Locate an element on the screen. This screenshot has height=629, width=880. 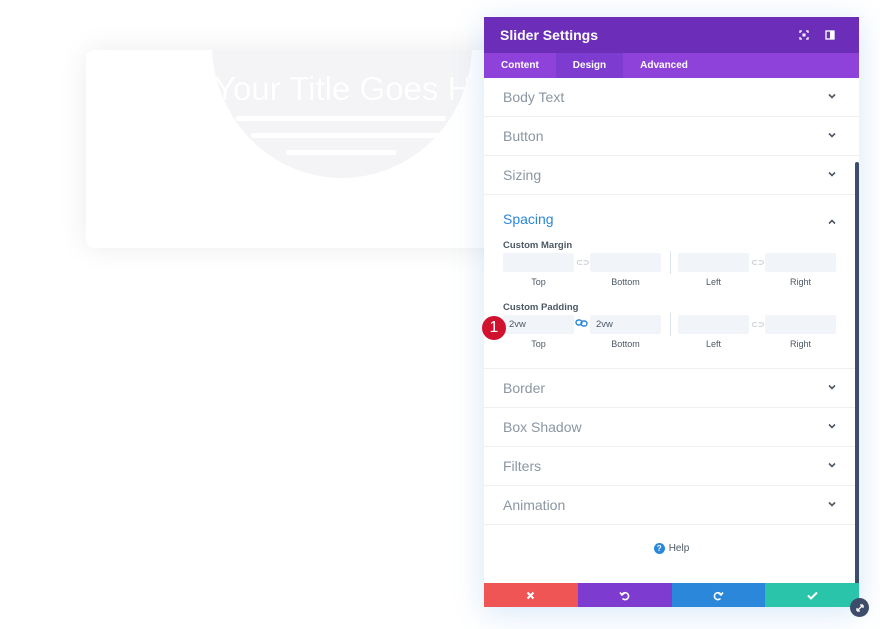
redo-button is located at coordinates (718, 595).